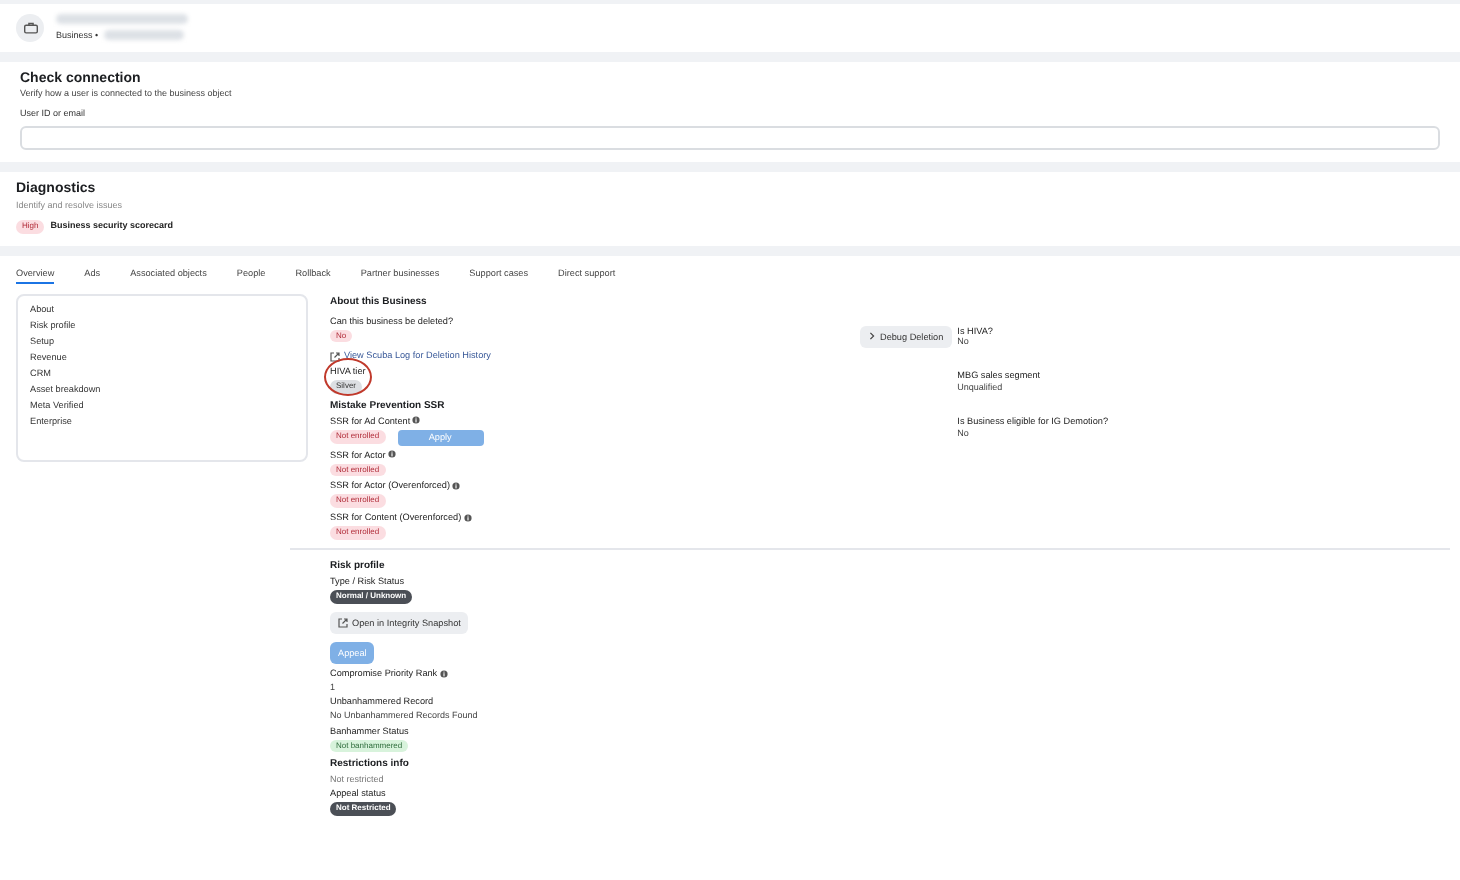 This screenshot has height=880, width=1460. Describe the element at coordinates (730, 138) in the screenshot. I see `user-id-field` at that location.